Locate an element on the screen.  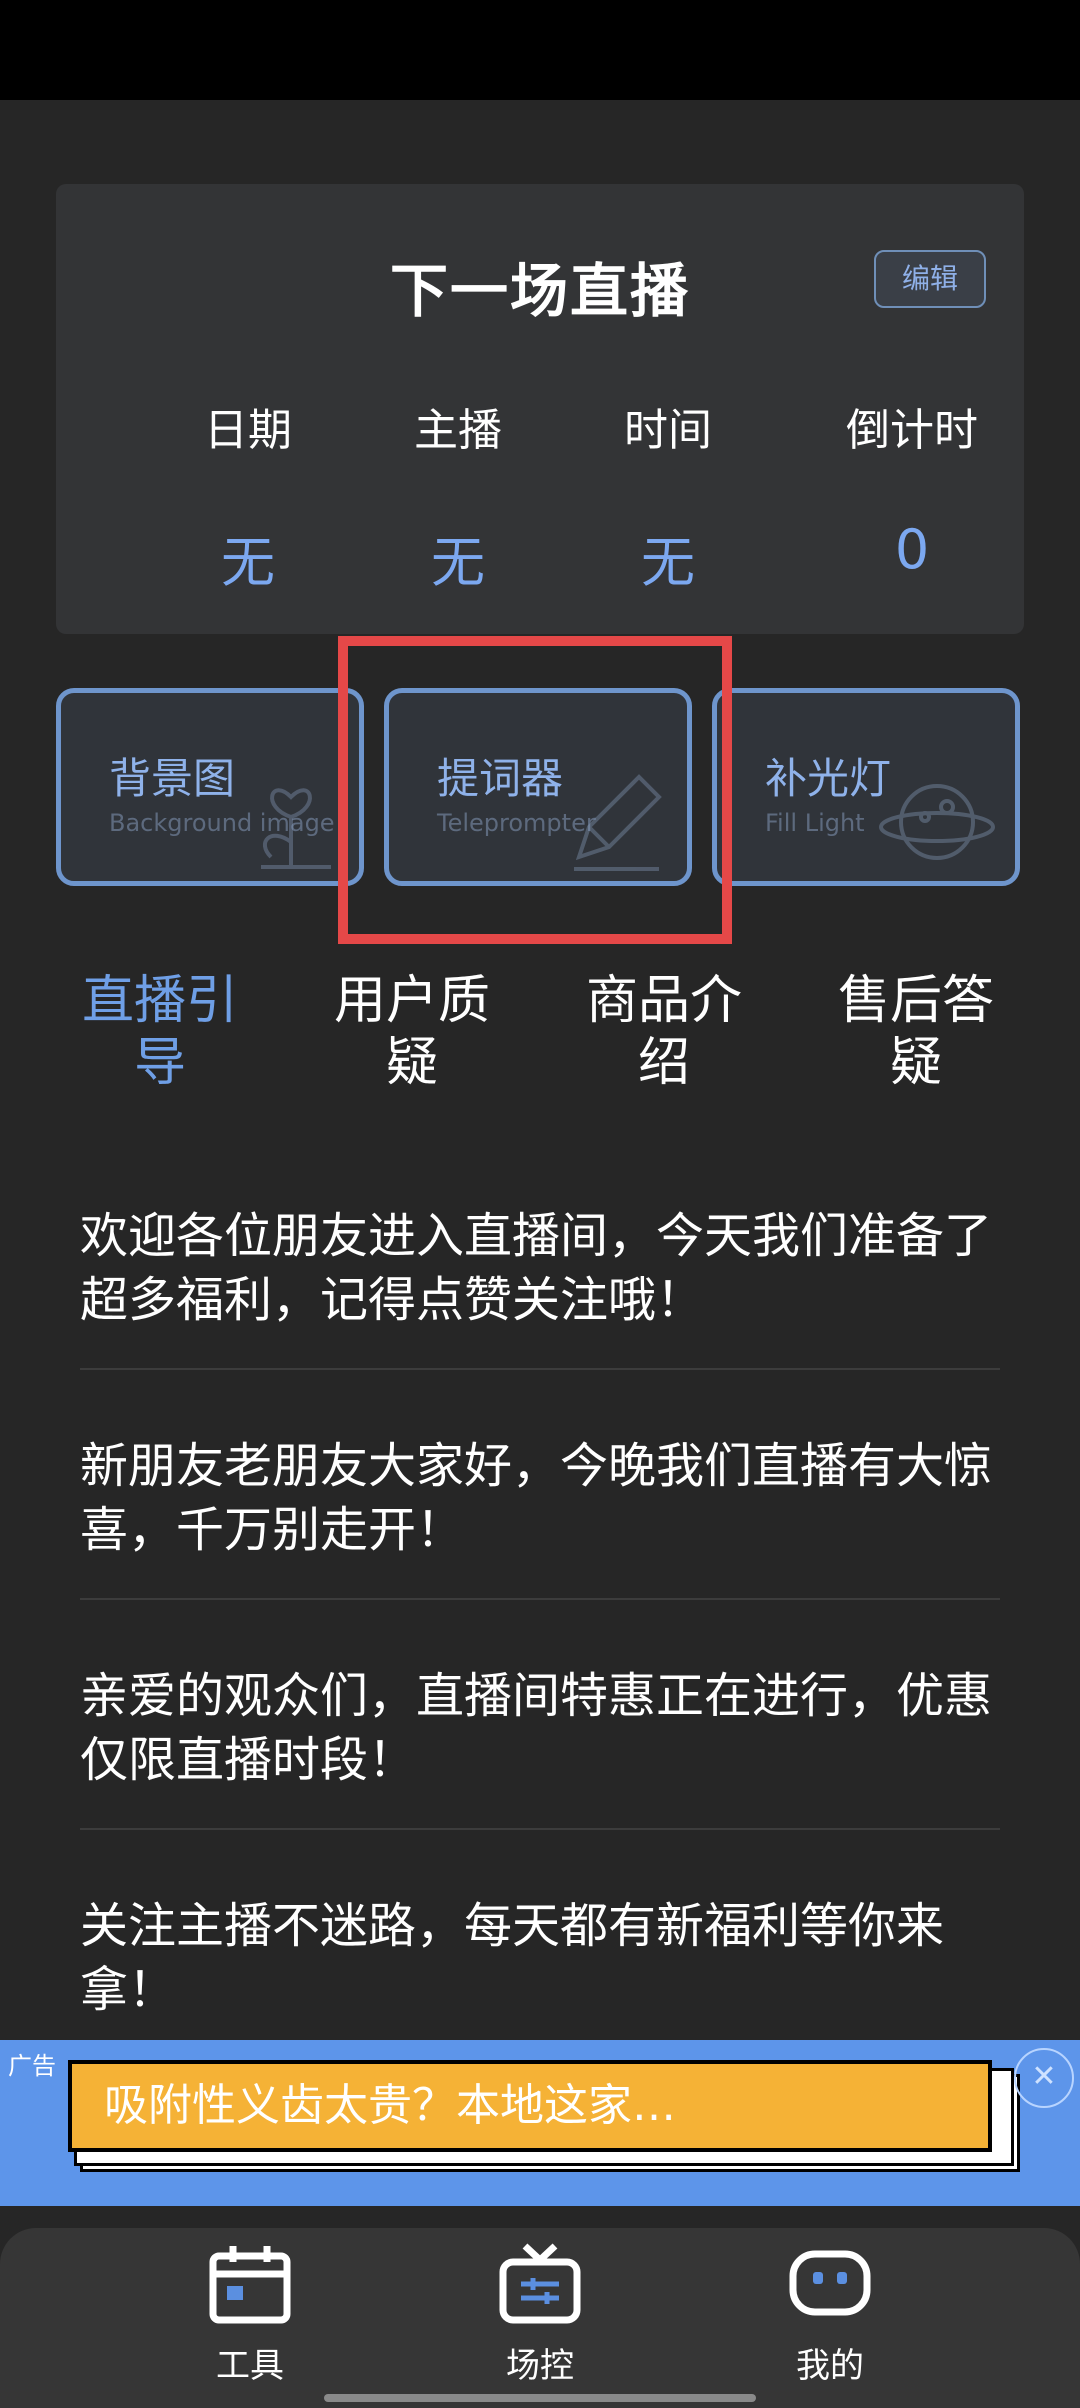
info-host-label: 主播 is located at coordinates (458, 430).